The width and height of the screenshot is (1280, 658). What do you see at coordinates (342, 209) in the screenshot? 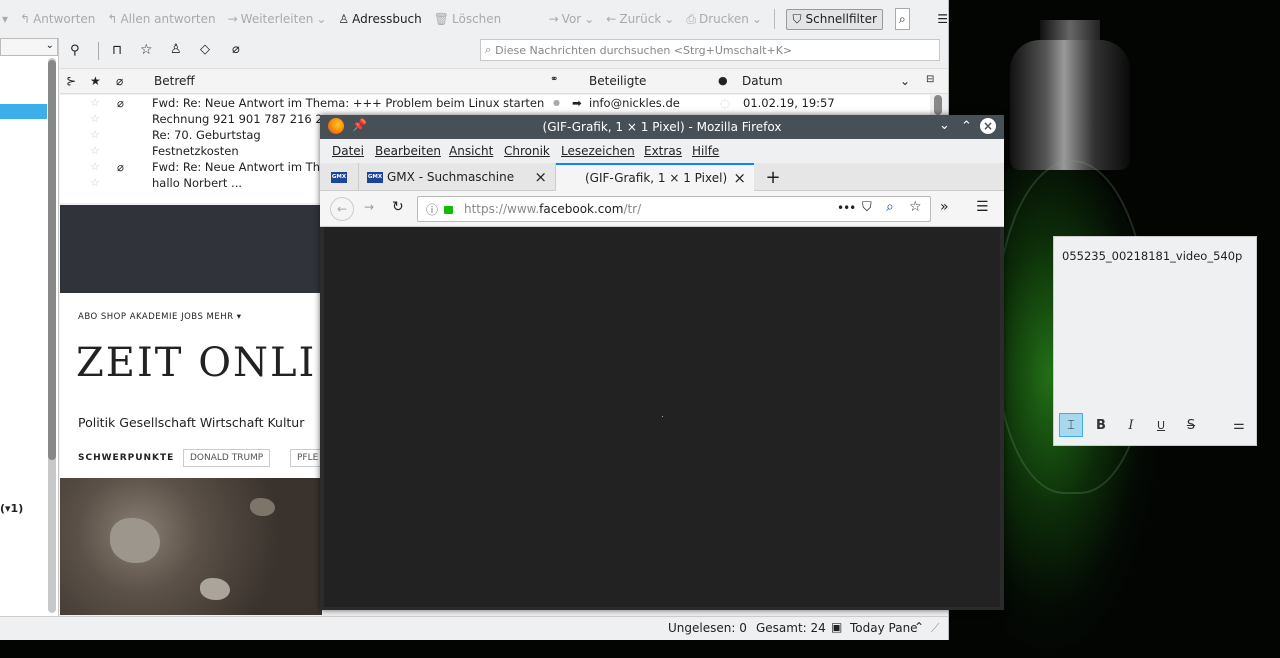
I see `back-button: ←` at bounding box center [342, 209].